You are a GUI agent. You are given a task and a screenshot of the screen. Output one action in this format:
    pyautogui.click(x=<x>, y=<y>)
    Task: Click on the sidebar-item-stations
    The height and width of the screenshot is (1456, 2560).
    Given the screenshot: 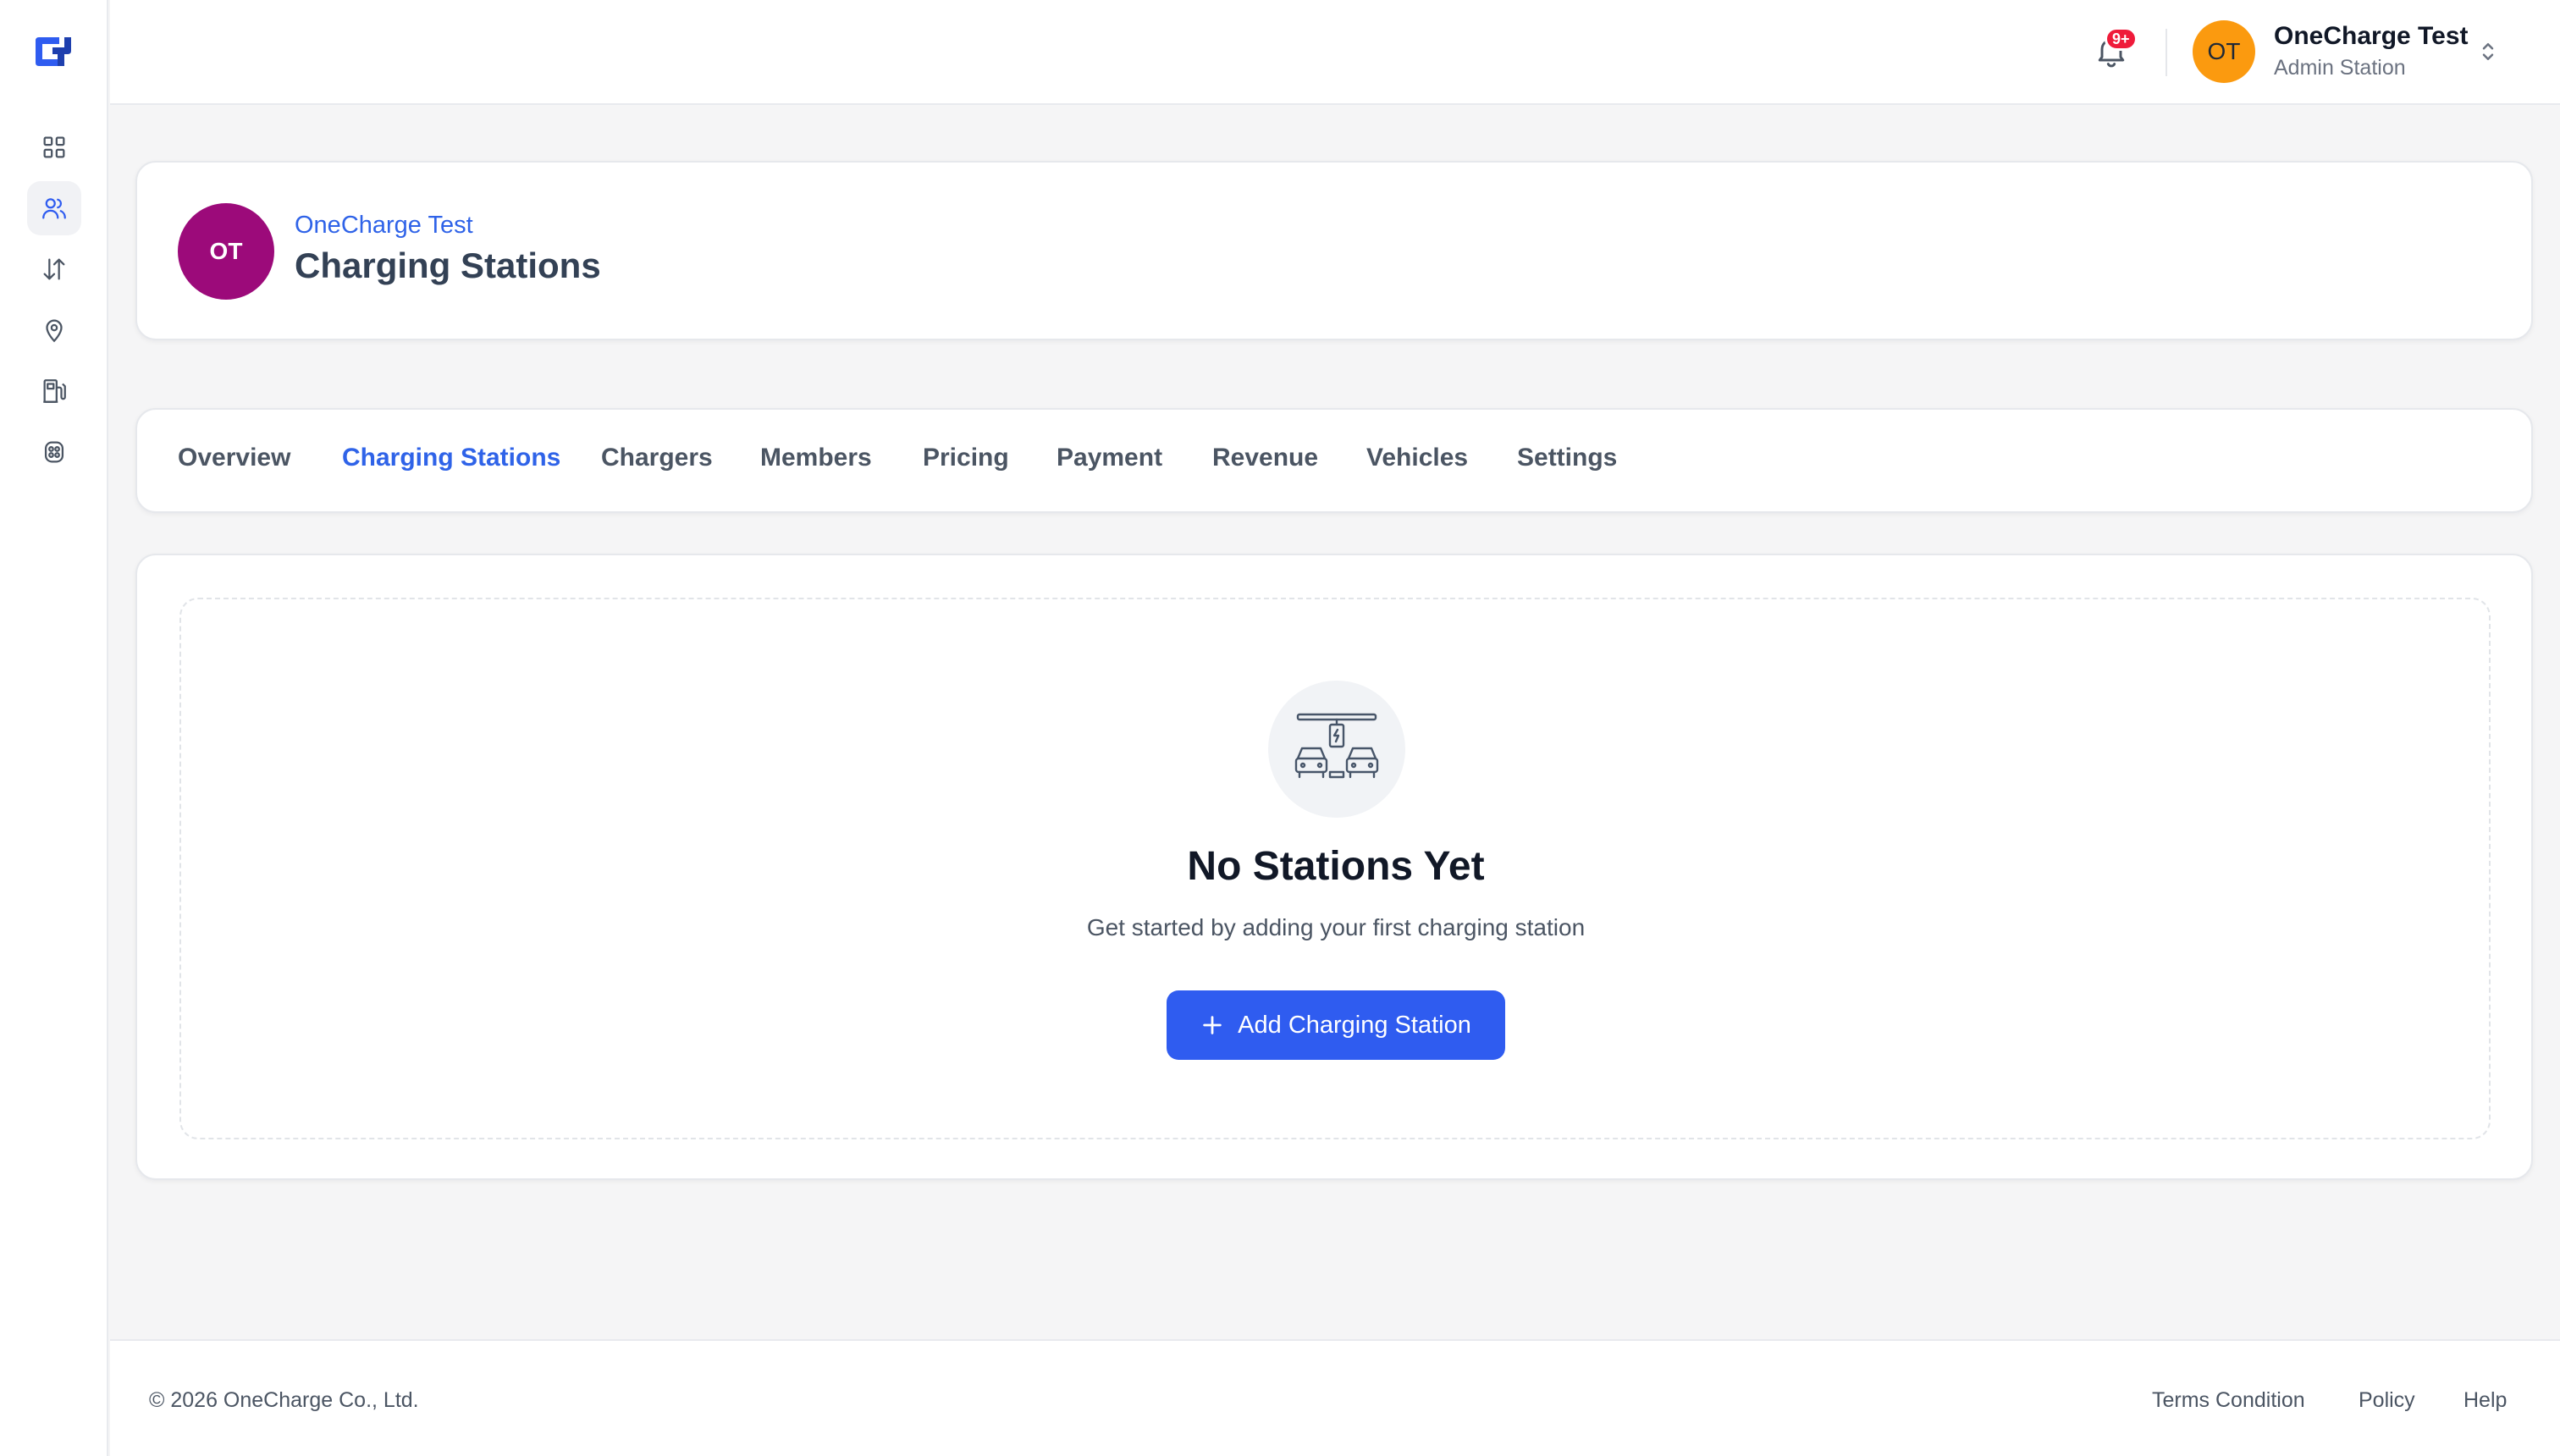 What is the action you would take?
    pyautogui.click(x=54, y=391)
    